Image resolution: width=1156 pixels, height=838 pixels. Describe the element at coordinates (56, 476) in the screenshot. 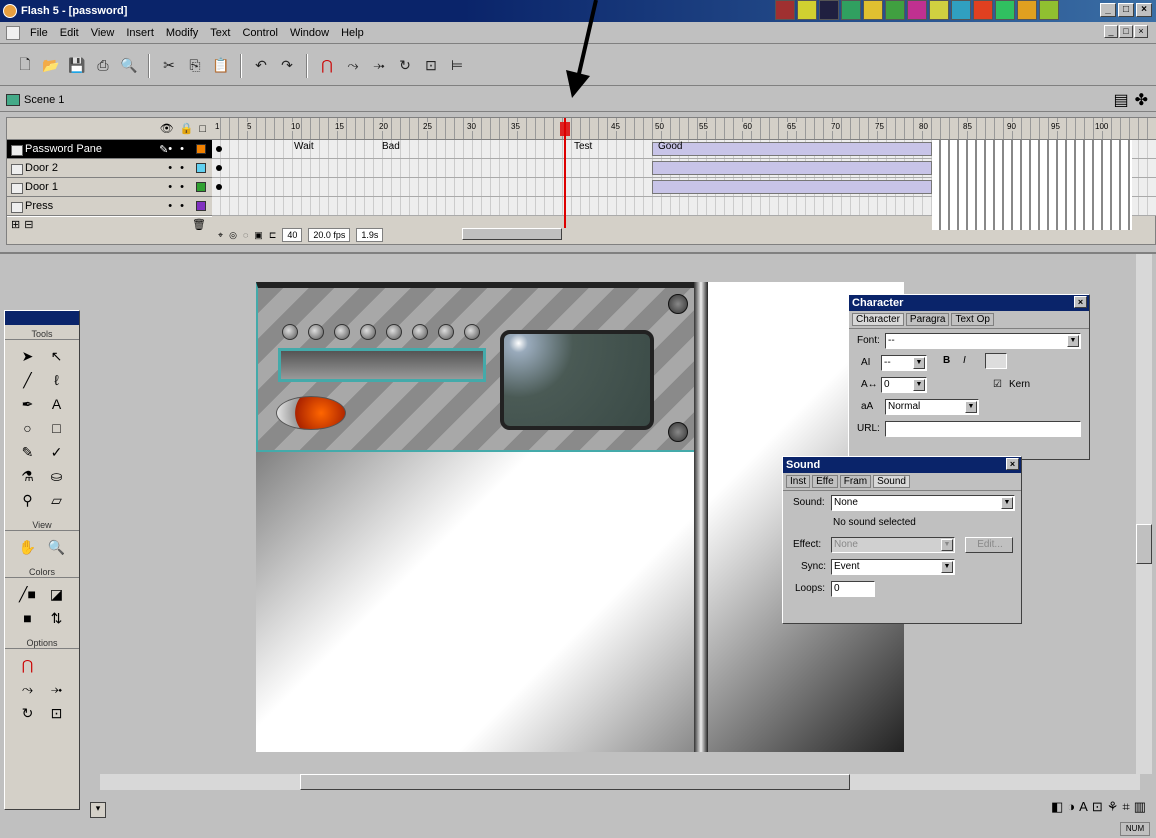

I see `paint-bucket-icon: ⛀` at that location.